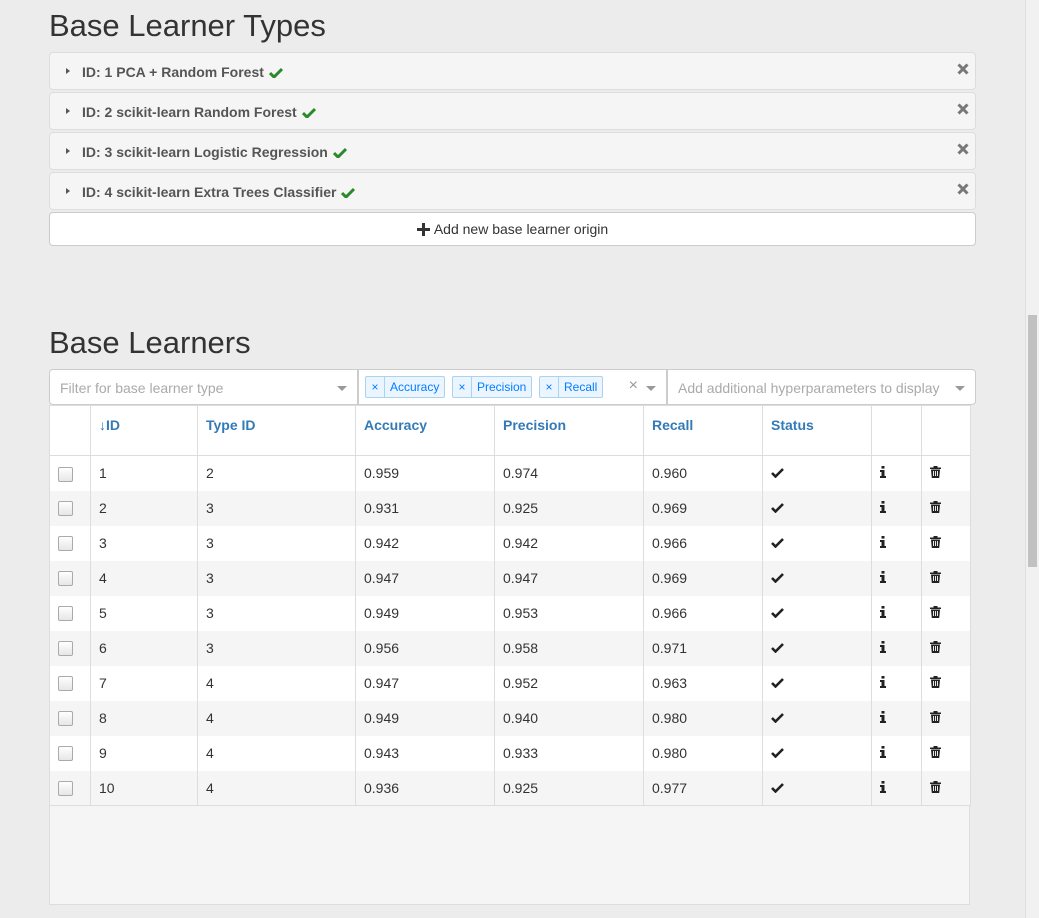  What do you see at coordinates (182, 72) in the screenshot?
I see `panel-title: ID: 1 PCA + Random Forest` at bounding box center [182, 72].